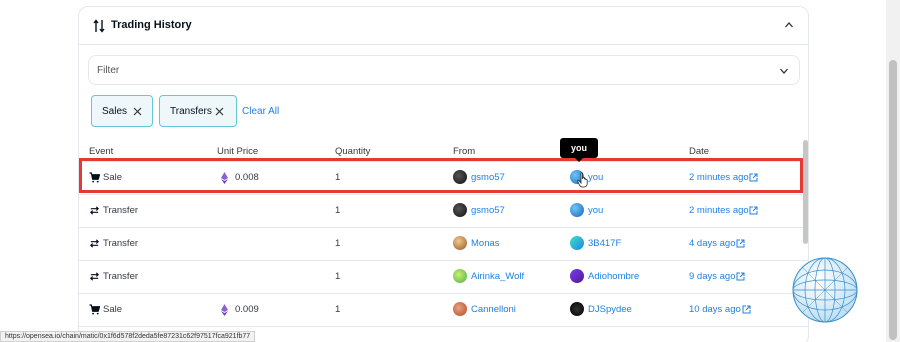 Image resolution: width=900 pixels, height=342 pixels. I want to click on from-user-link: Monas, so click(485, 243).